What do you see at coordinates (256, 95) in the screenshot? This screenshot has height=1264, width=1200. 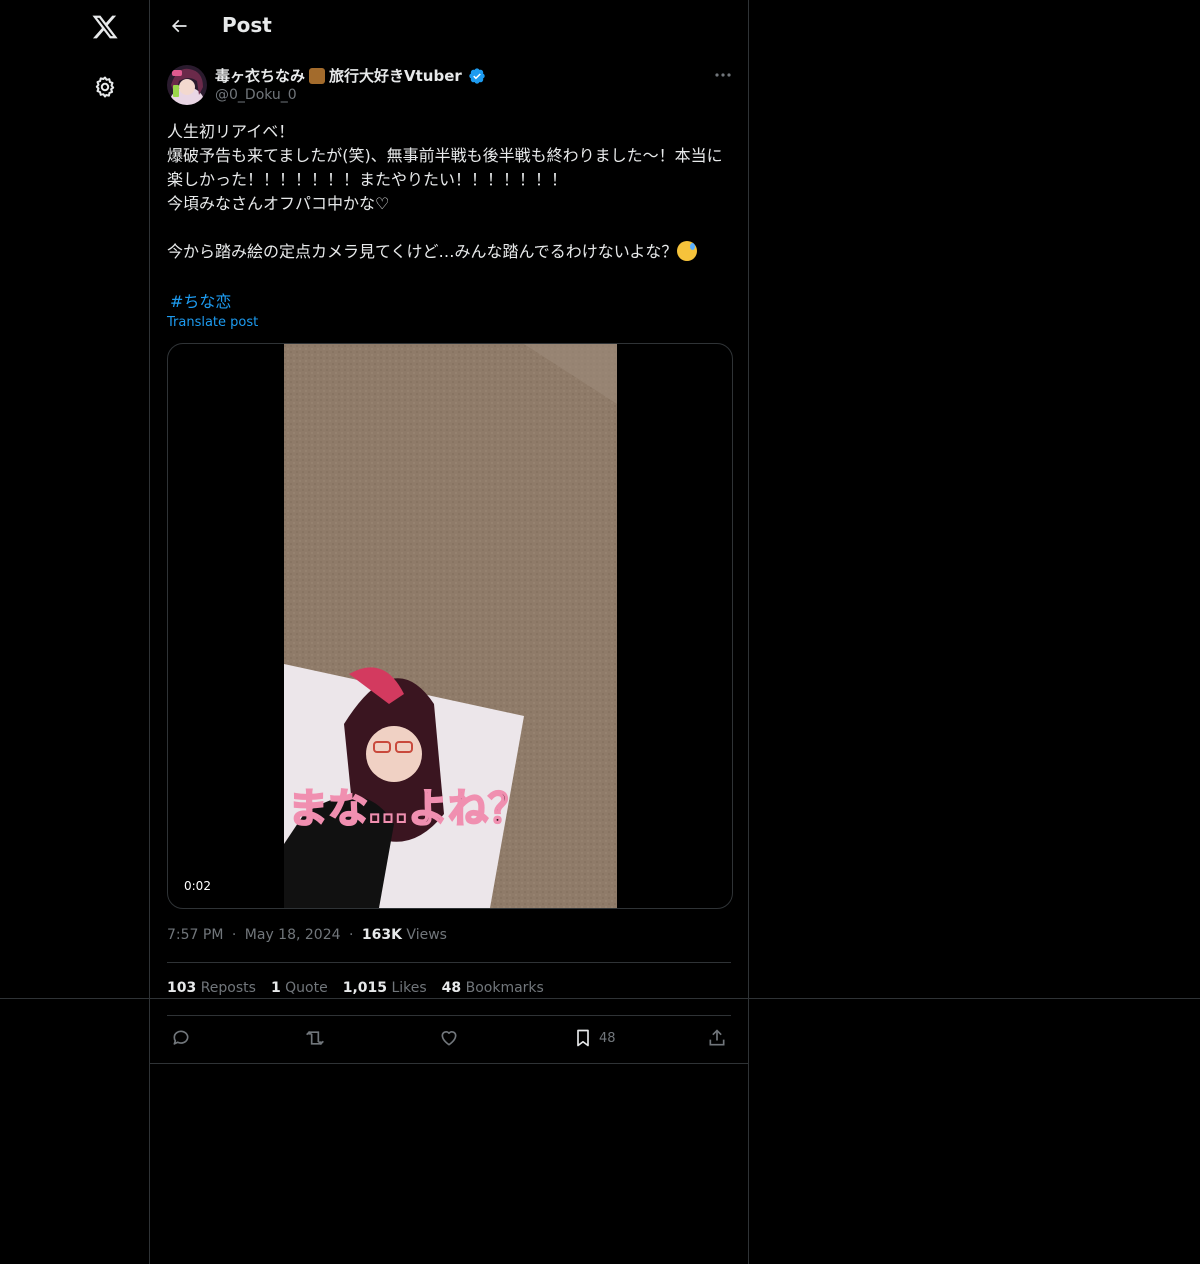 I see `author-handle: @0_Doku_0` at bounding box center [256, 95].